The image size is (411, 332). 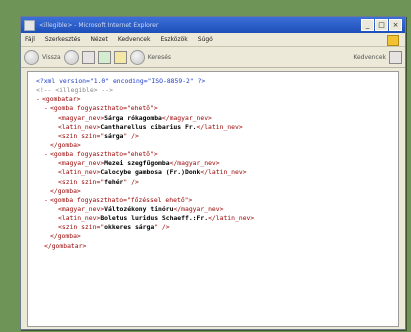 I want to click on root-close-tag: </gombatar>, so click(x=65, y=245).